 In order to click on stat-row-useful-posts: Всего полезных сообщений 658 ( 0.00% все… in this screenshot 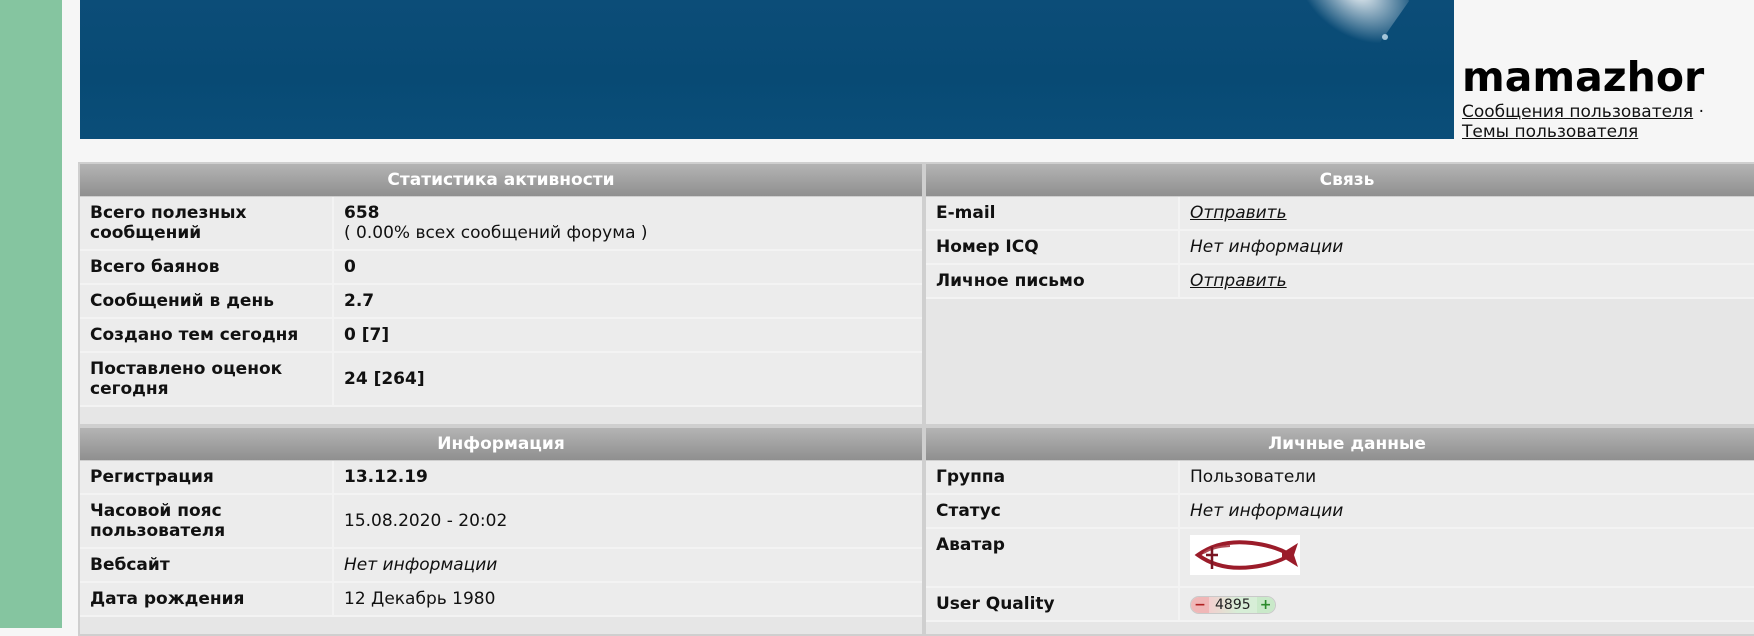, I will do `click(501, 224)`.